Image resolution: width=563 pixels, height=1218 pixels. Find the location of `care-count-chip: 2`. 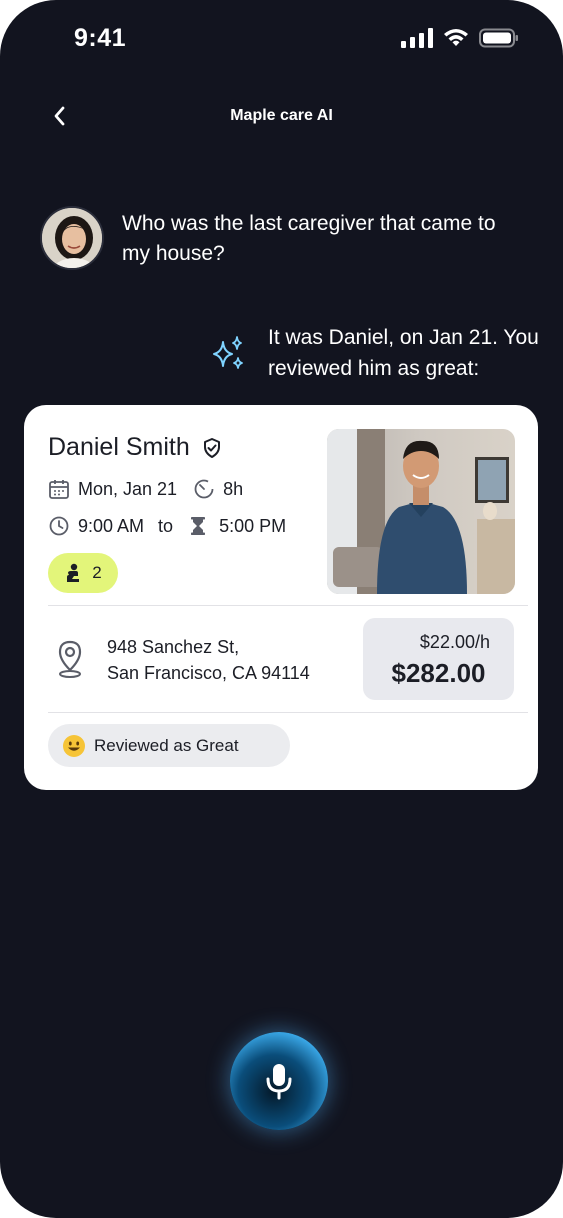

care-count-chip: 2 is located at coordinates (83, 573).